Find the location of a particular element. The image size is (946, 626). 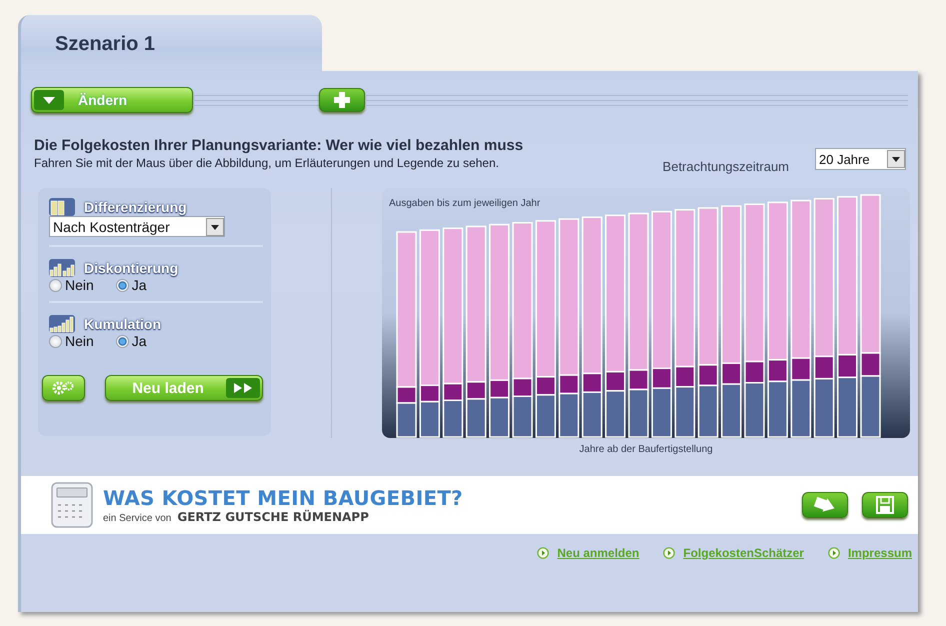

settings-icon is located at coordinates (64, 388).